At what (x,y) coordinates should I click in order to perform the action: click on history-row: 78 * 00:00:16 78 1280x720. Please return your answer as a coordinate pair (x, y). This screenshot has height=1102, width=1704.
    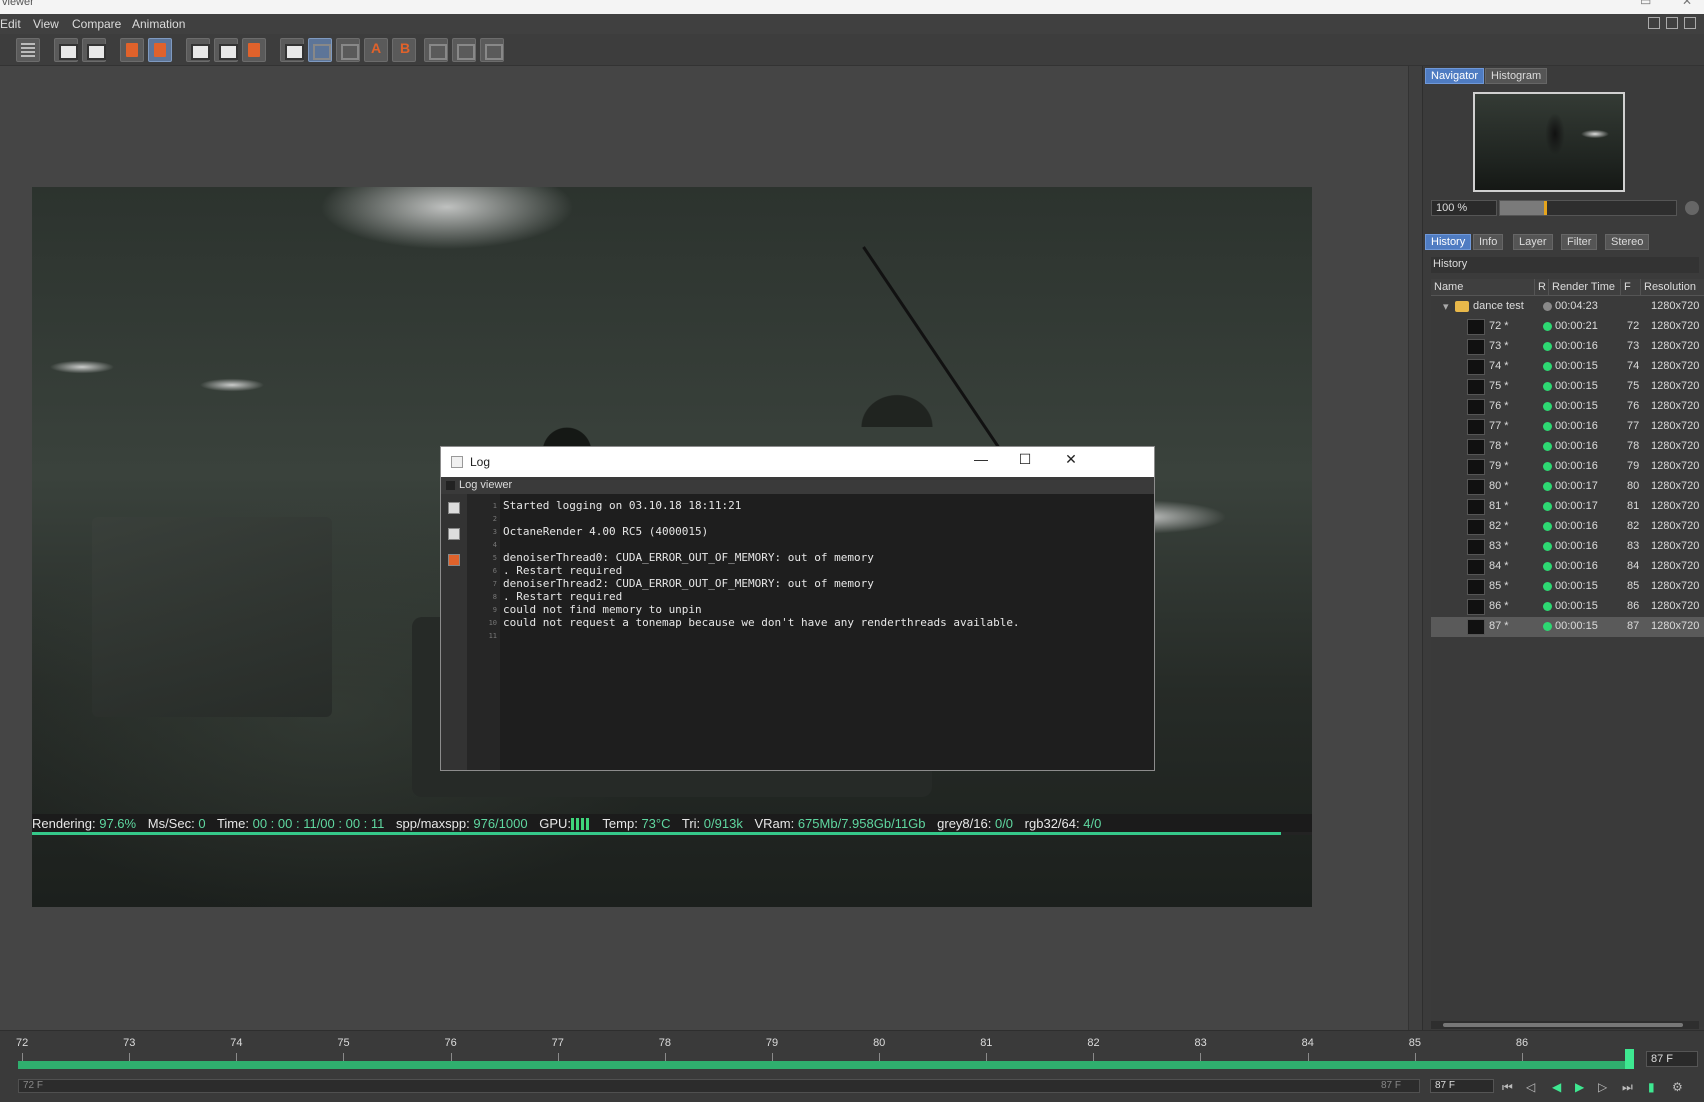
    Looking at the image, I should click on (1567, 447).